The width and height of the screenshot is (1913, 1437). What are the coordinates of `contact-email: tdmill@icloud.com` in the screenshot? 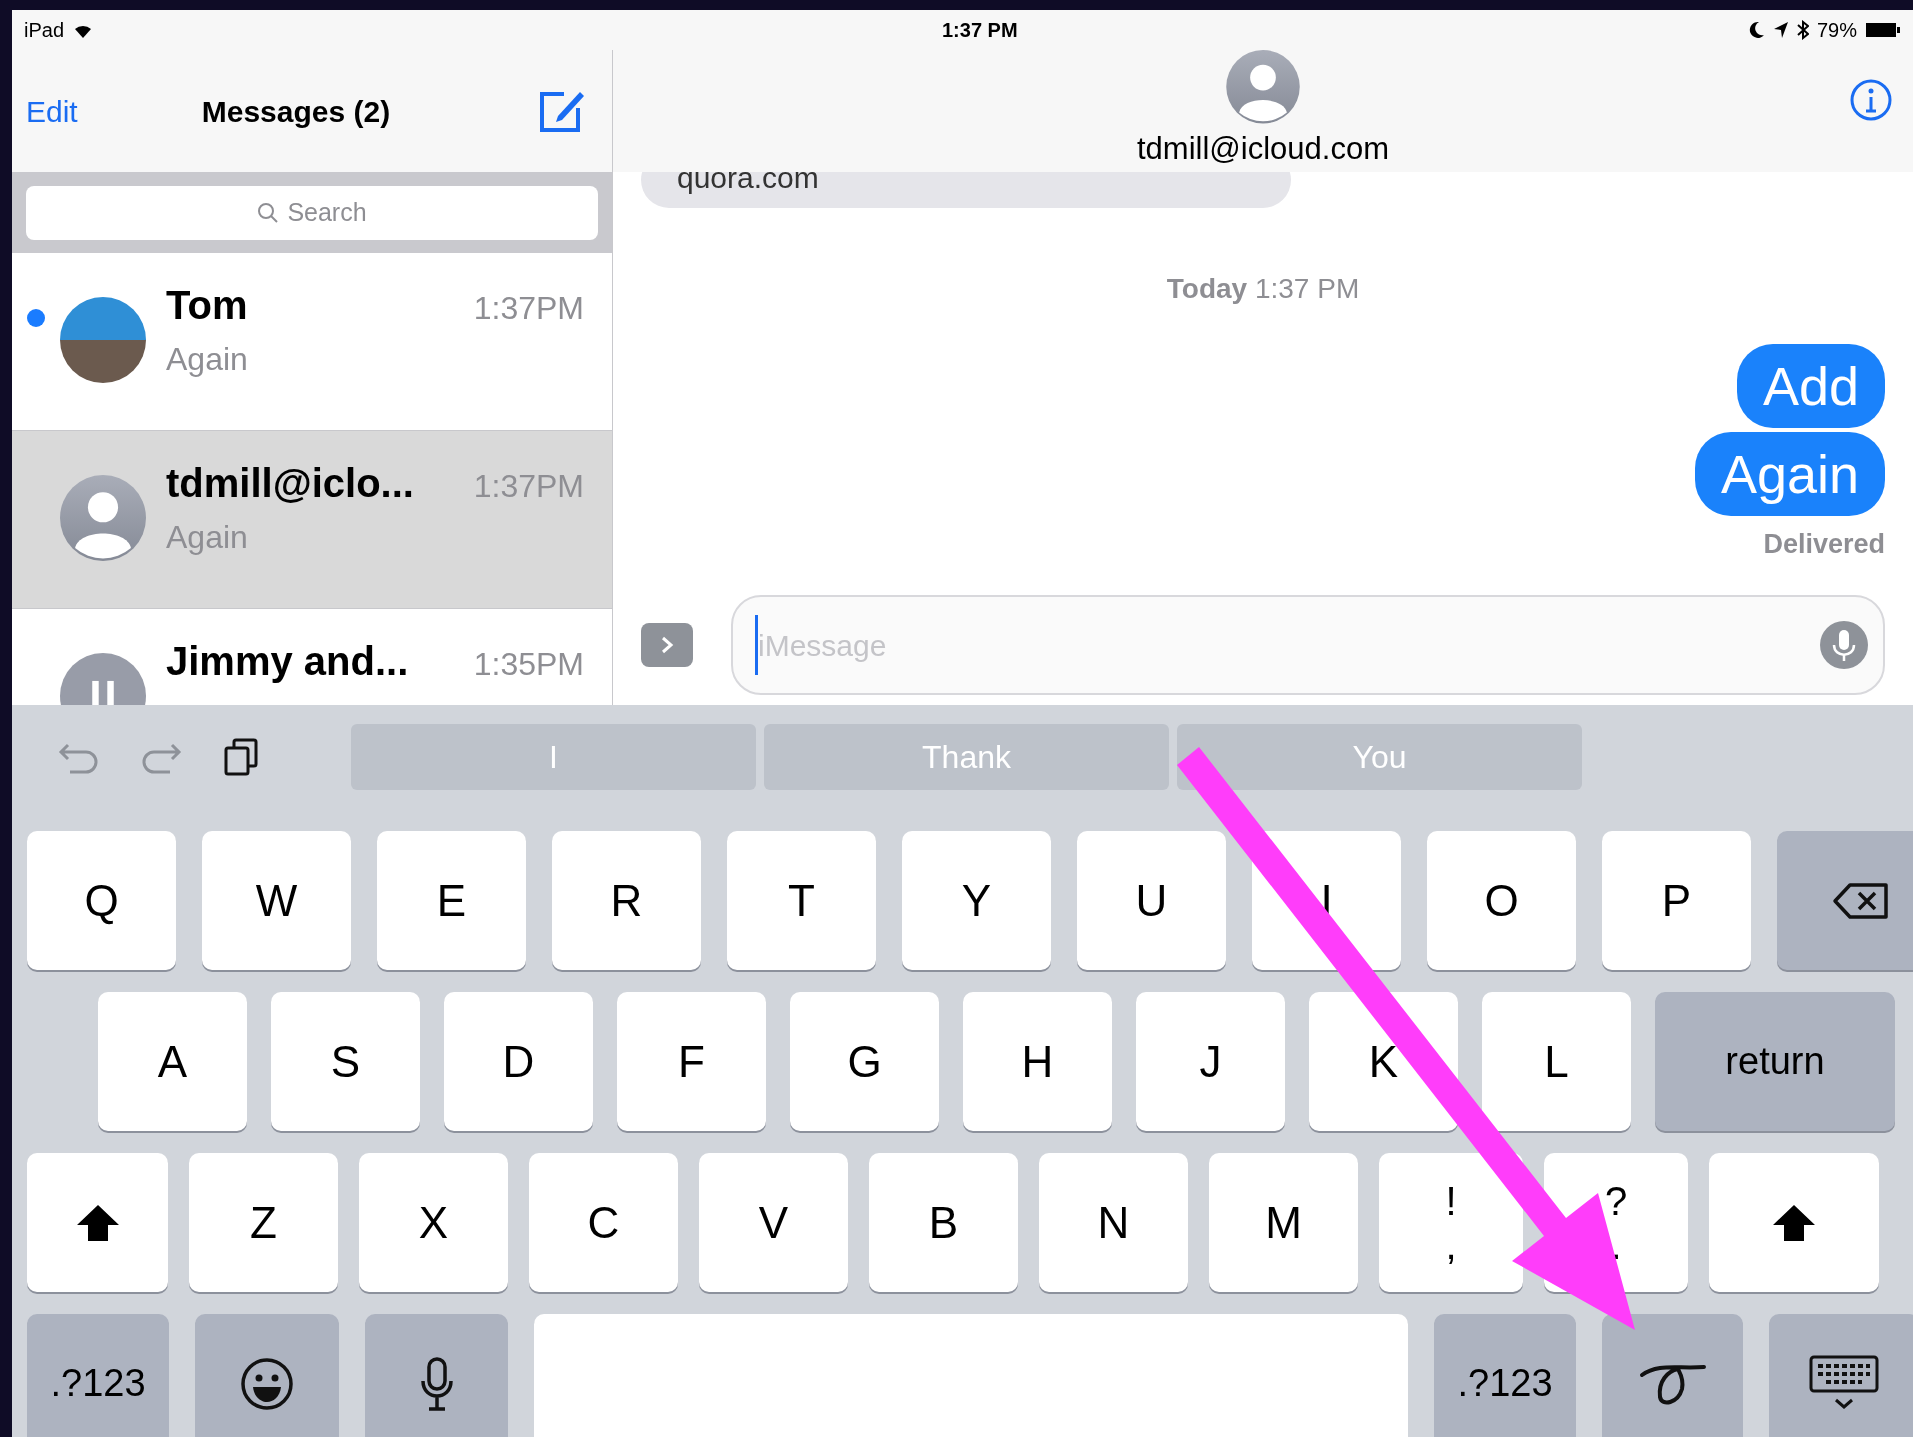 It's located at (1263, 148).